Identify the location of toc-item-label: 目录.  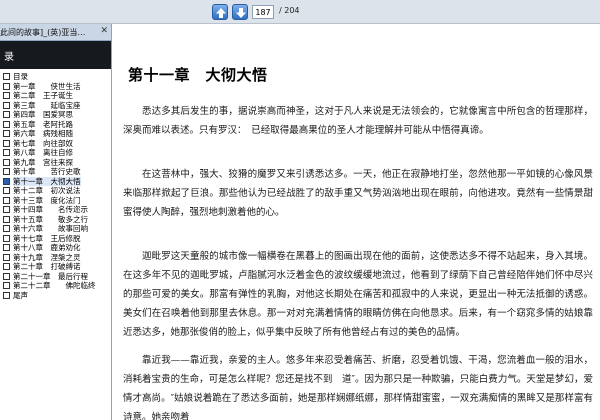
(20, 77).